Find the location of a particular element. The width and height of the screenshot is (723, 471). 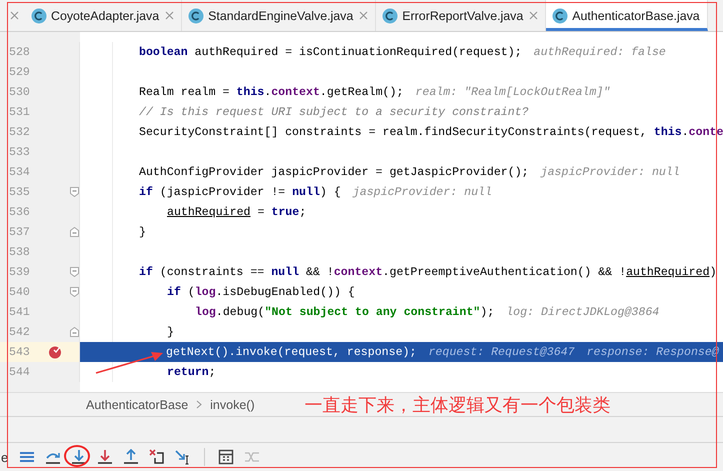

code-line: authRequired = true; is located at coordinates (236, 212).